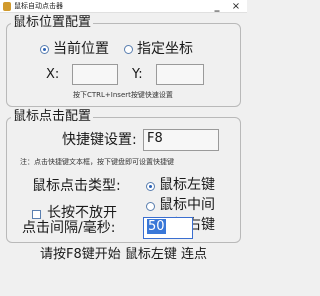 Image resolution: width=320 pixels, height=296 pixels. What do you see at coordinates (52, 22) in the screenshot?
I see `position-config-legend: 鼠标位置配置` at bounding box center [52, 22].